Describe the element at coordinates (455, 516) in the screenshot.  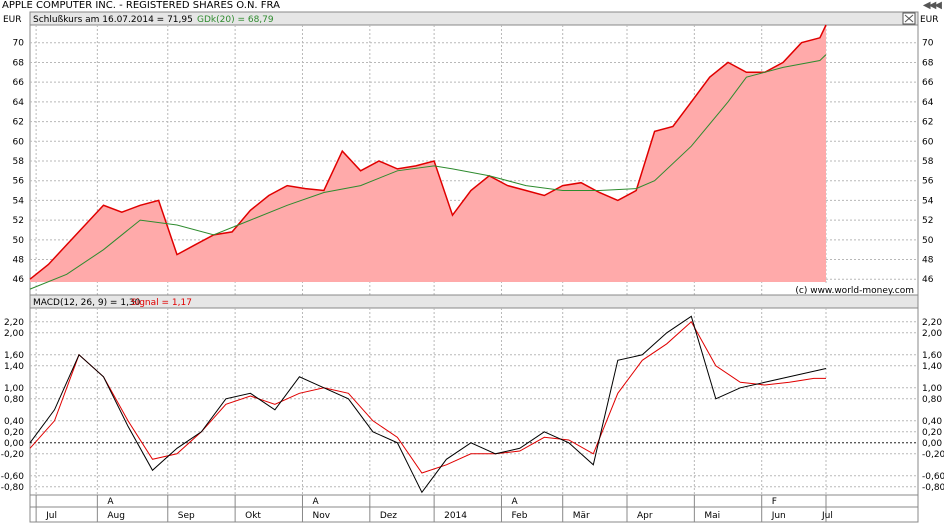
I see `month-label: 2014` at that location.